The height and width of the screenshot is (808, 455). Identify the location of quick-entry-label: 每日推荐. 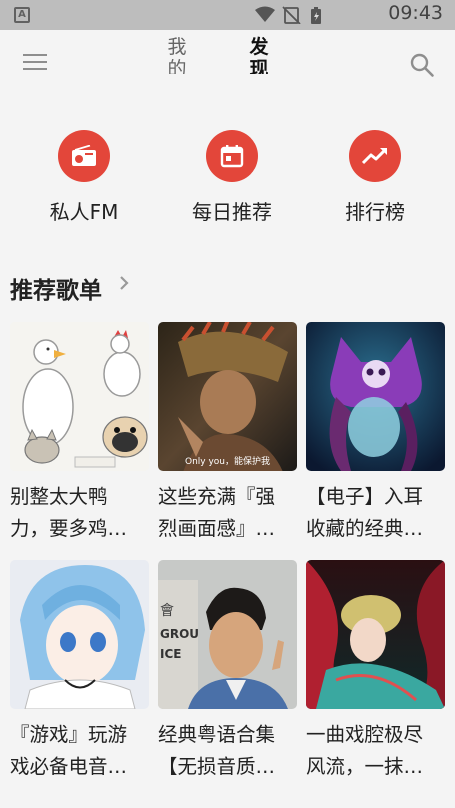
(232, 212).